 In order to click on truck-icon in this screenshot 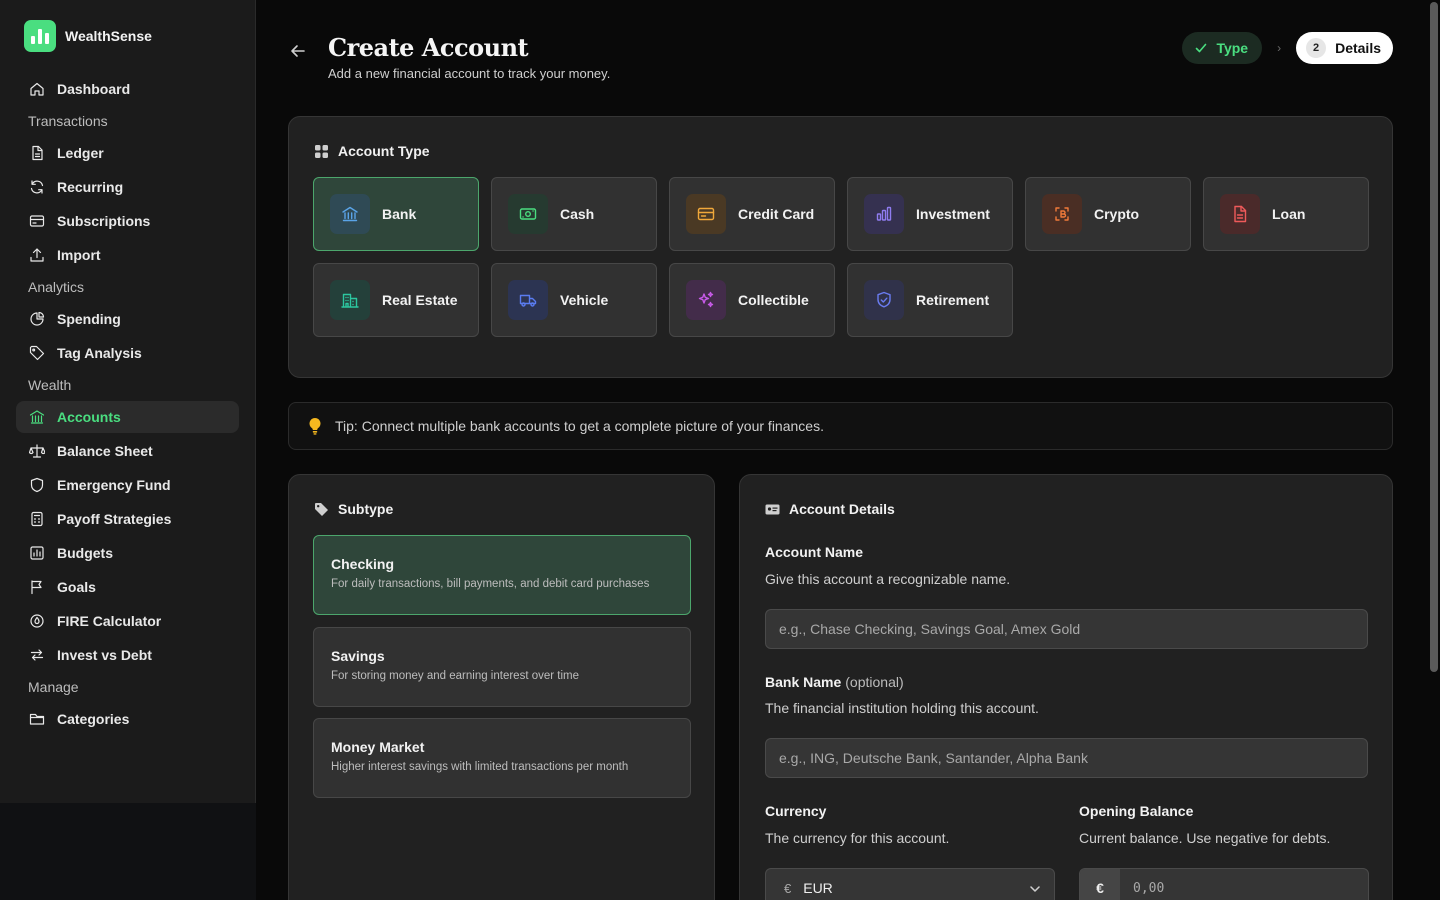, I will do `click(528, 300)`.